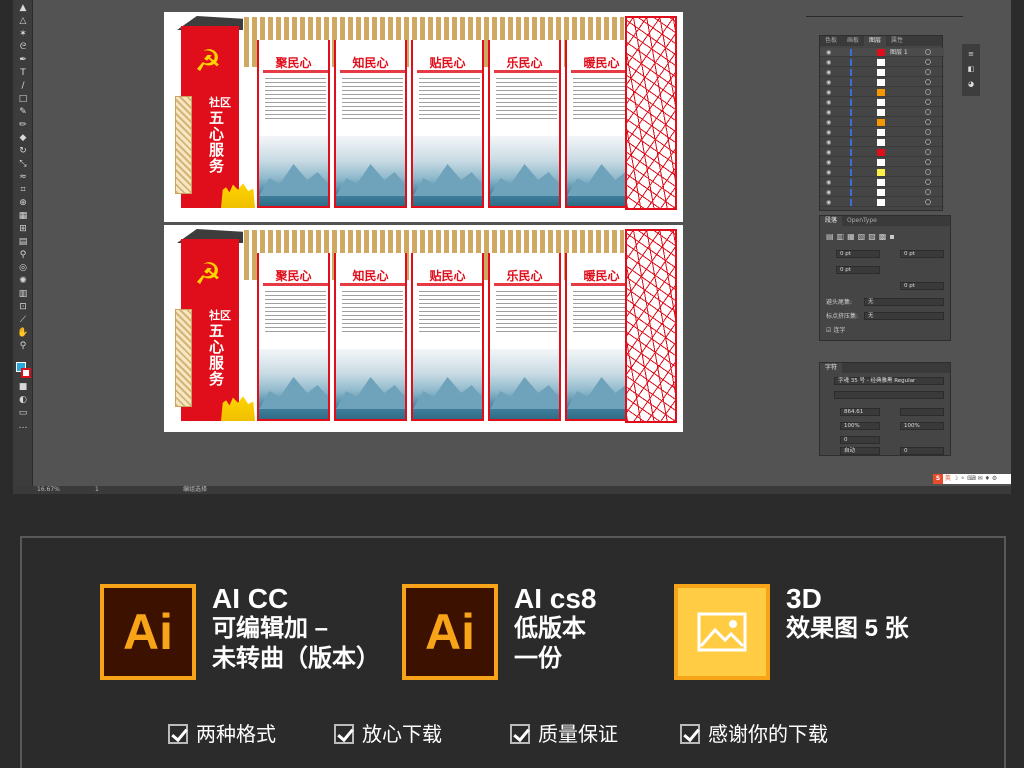  What do you see at coordinates (858, 270) in the screenshot?
I see `first-line-indent-field: 0 pt` at bounding box center [858, 270].